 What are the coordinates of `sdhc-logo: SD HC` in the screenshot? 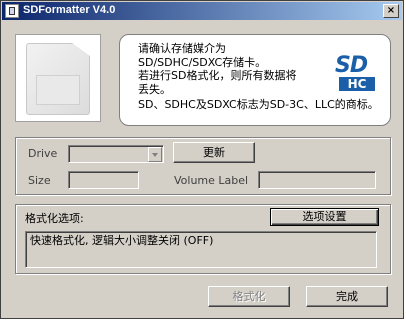 It's located at (358, 73).